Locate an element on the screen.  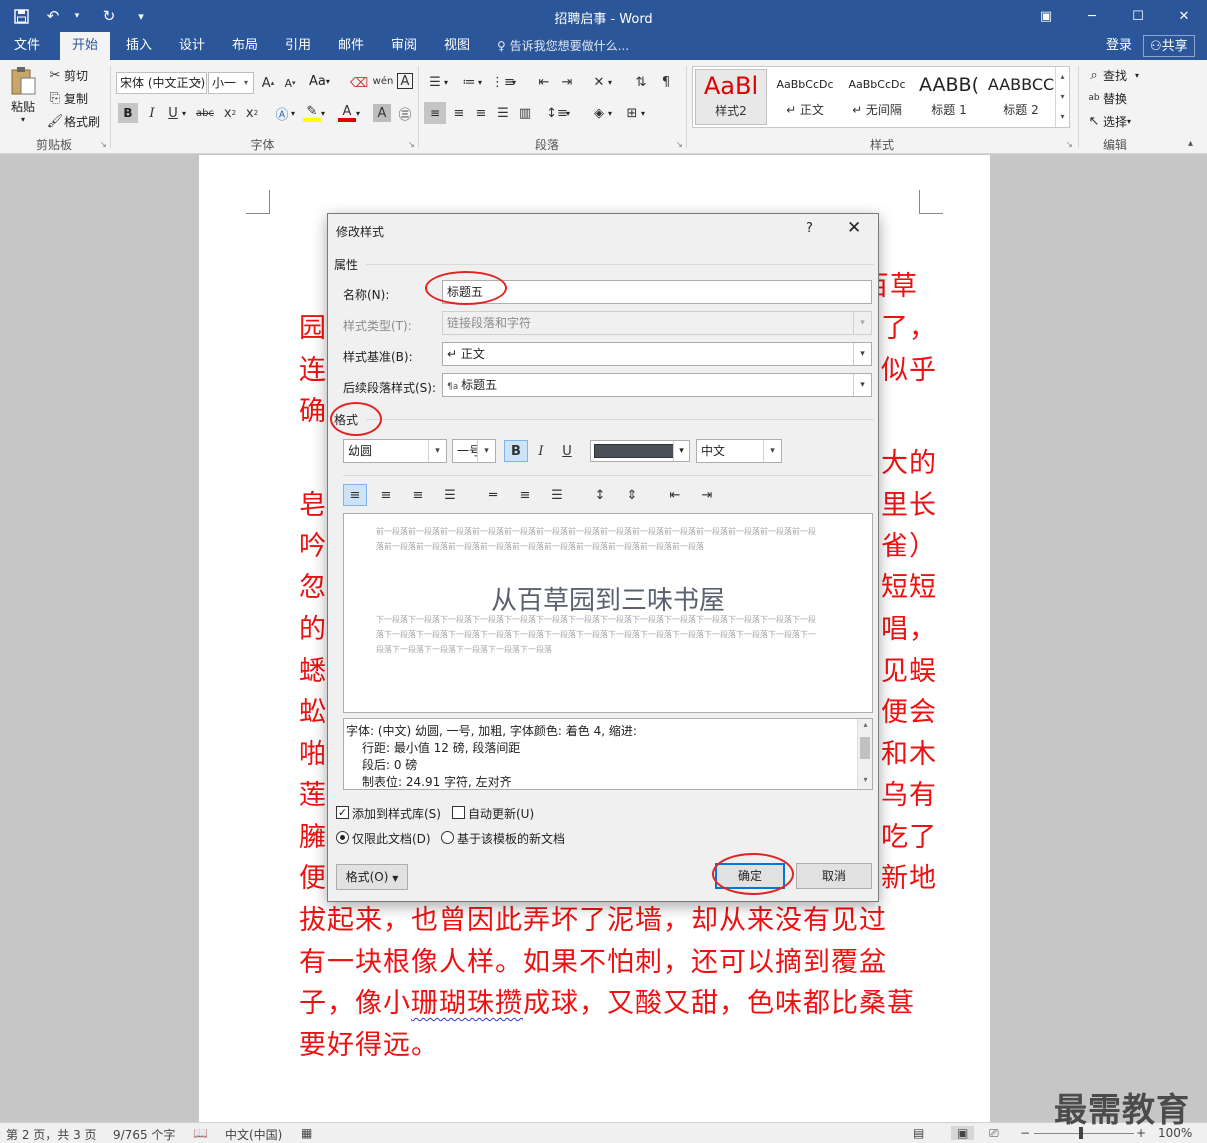
auto-update-label: 自动更新(U) is located at coordinates (501, 813).